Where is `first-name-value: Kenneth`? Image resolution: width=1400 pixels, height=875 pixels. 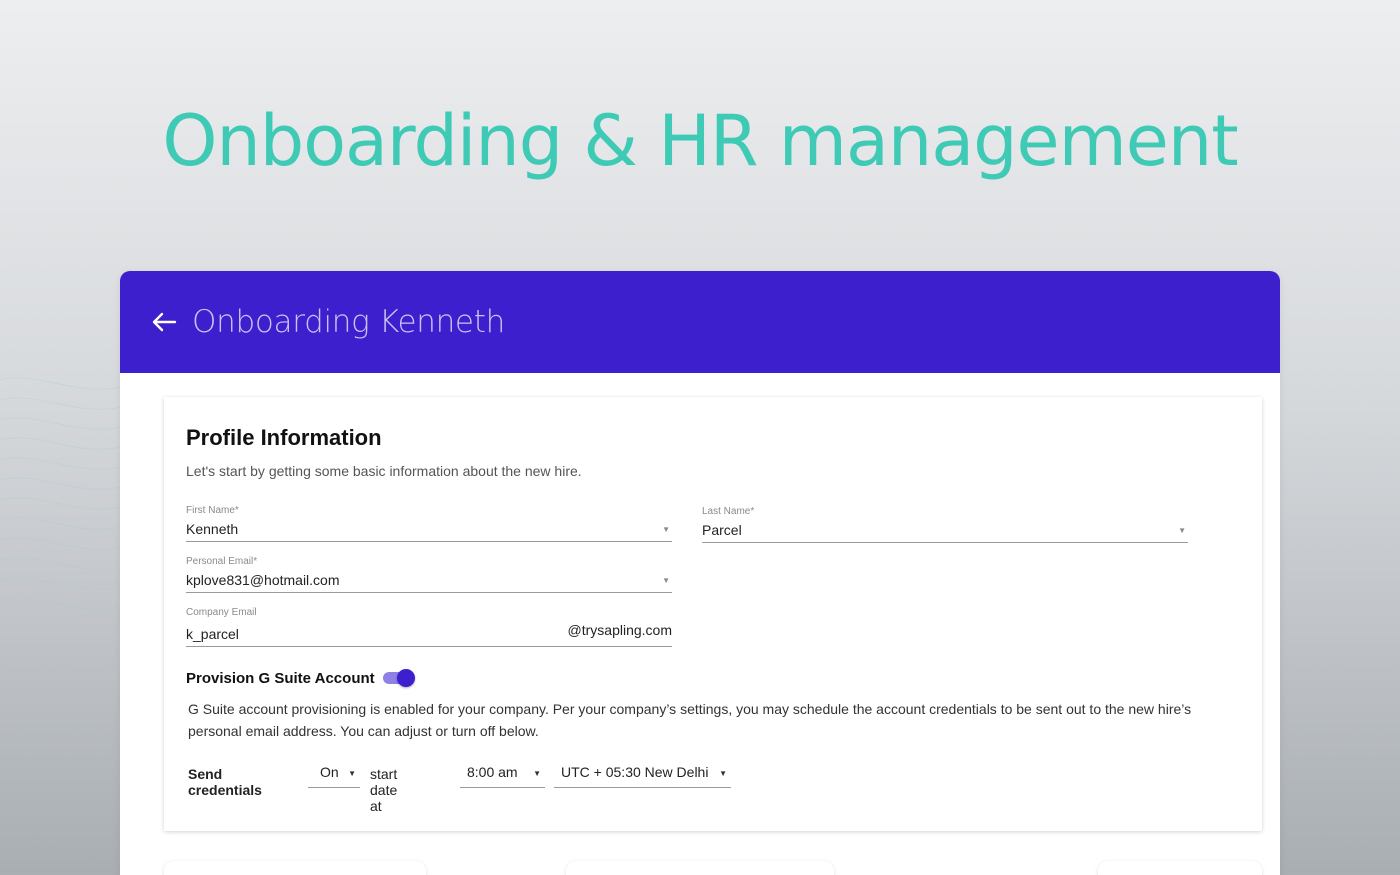 first-name-value: Kenneth is located at coordinates (212, 529).